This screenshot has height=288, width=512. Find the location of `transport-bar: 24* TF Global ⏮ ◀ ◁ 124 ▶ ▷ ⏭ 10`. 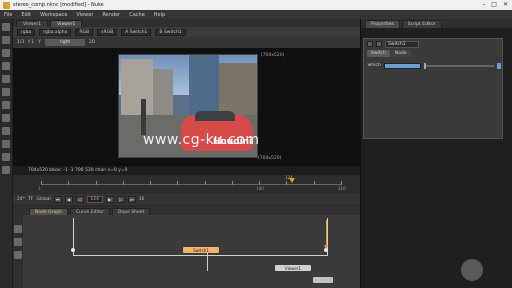

transport-bar: 24* TF Global ⏮ ◀ ◁ 124 ▶ ▷ ⏭ 10 is located at coordinates (186, 199).